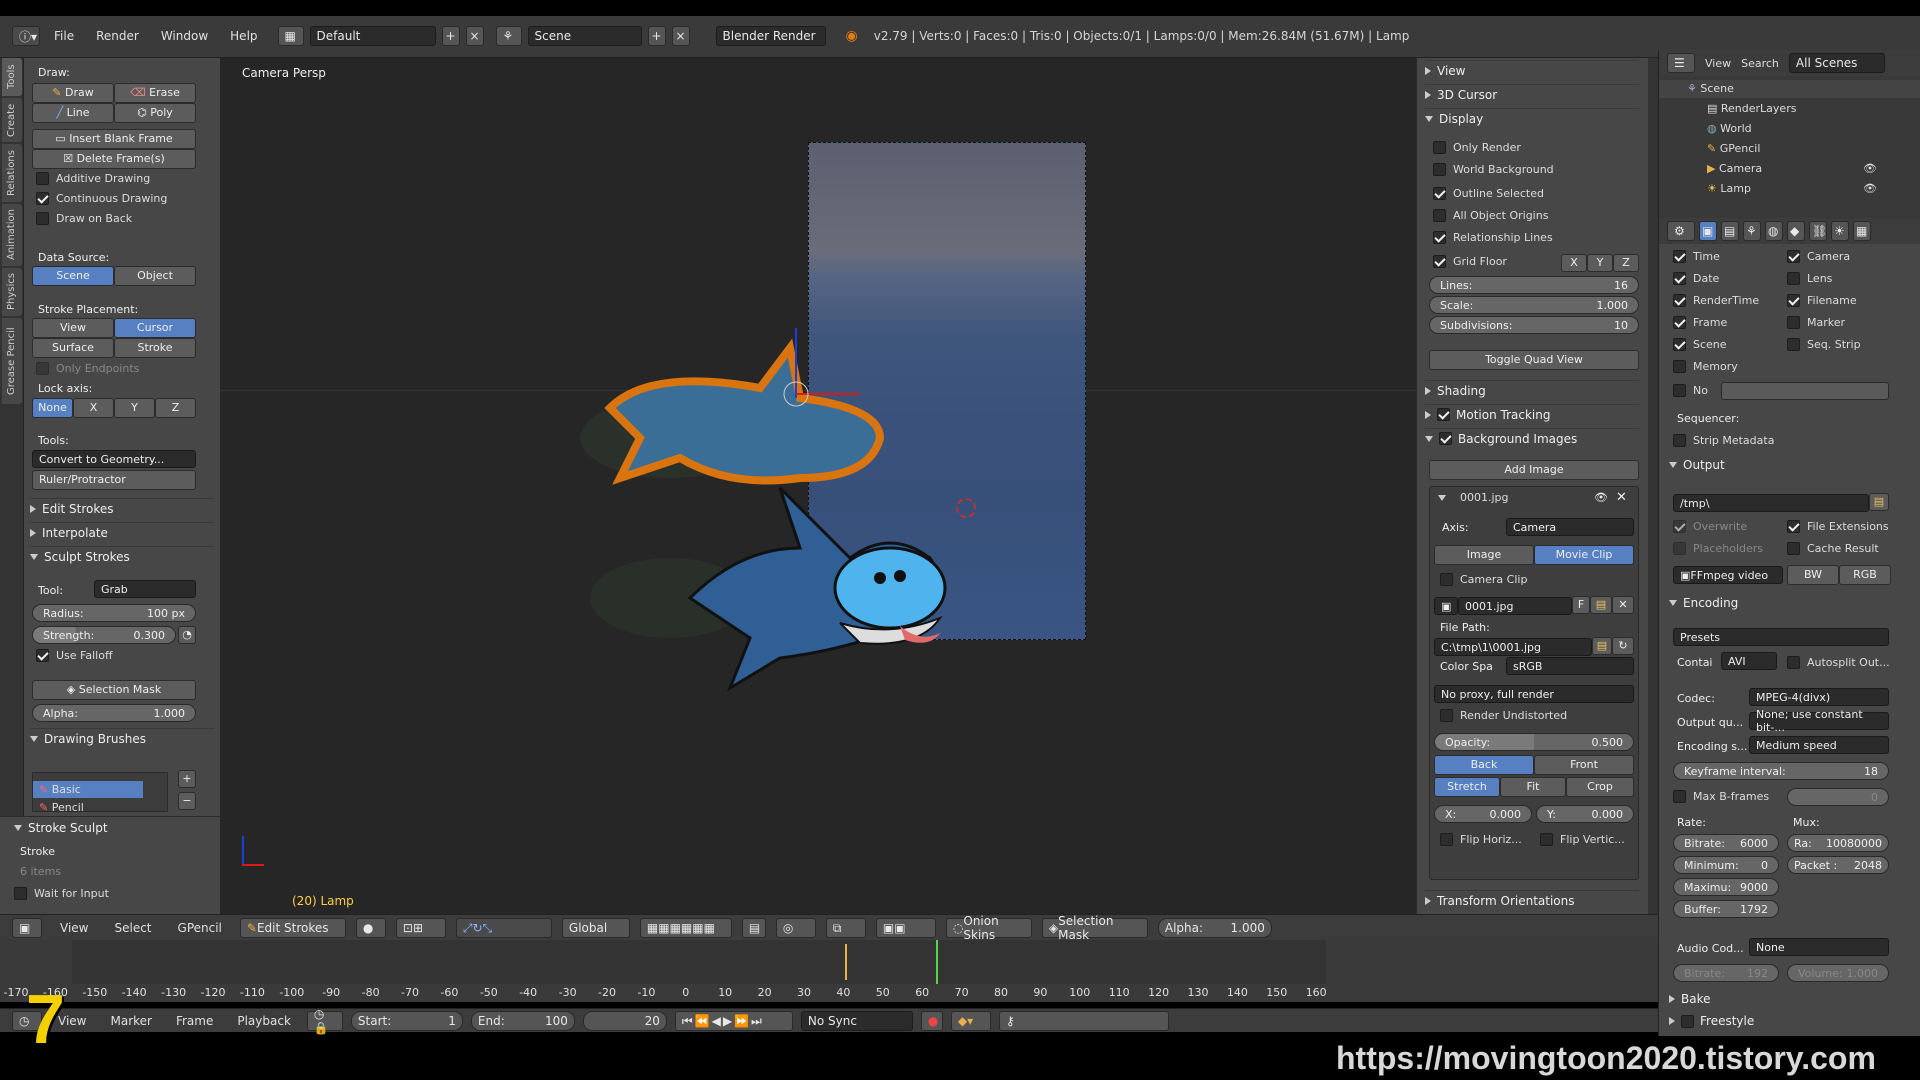 This screenshot has width=1920, height=1080. What do you see at coordinates (1446, 606) in the screenshot?
I see `image-browse-icon: ▣` at bounding box center [1446, 606].